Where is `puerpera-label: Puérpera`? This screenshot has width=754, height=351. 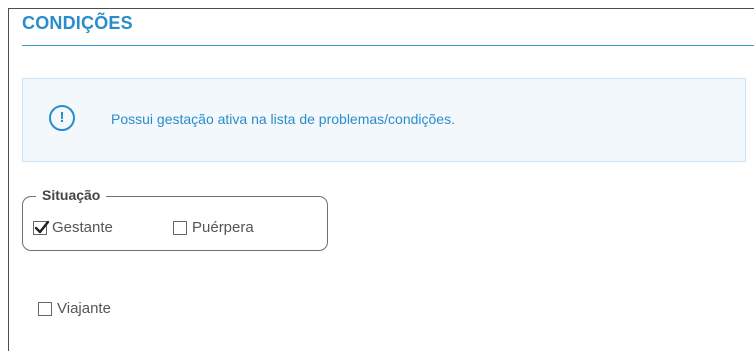 puerpera-label: Puérpera is located at coordinates (223, 227).